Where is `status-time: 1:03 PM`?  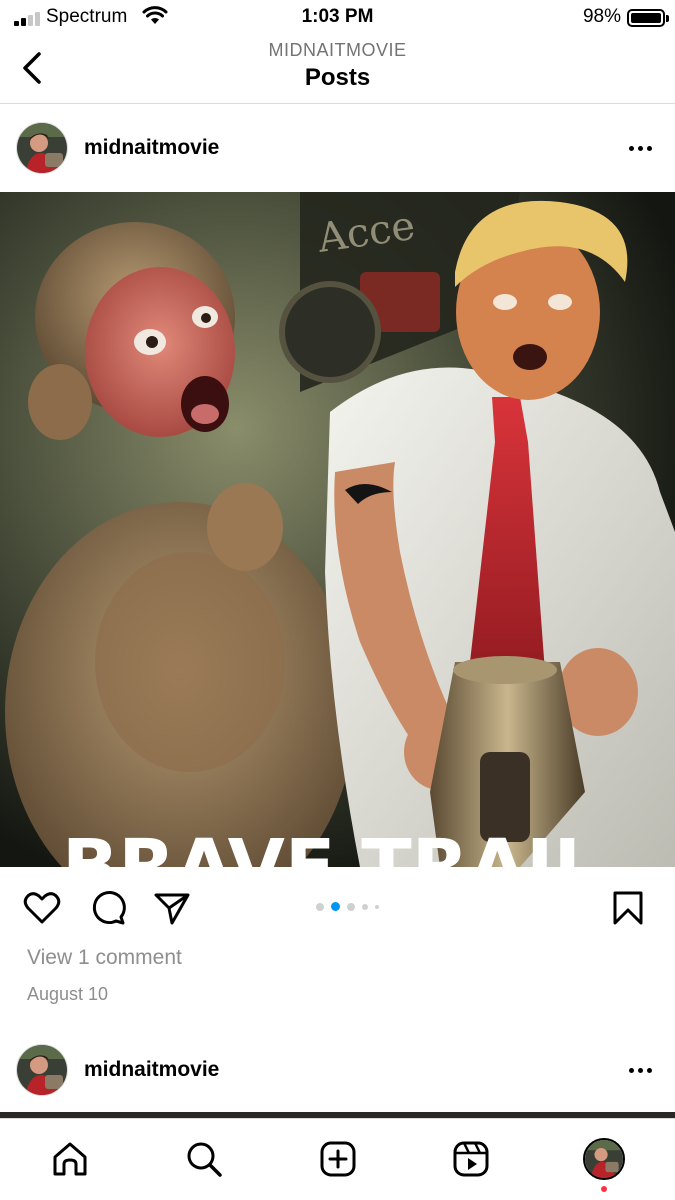 status-time: 1:03 PM is located at coordinates (337, 16).